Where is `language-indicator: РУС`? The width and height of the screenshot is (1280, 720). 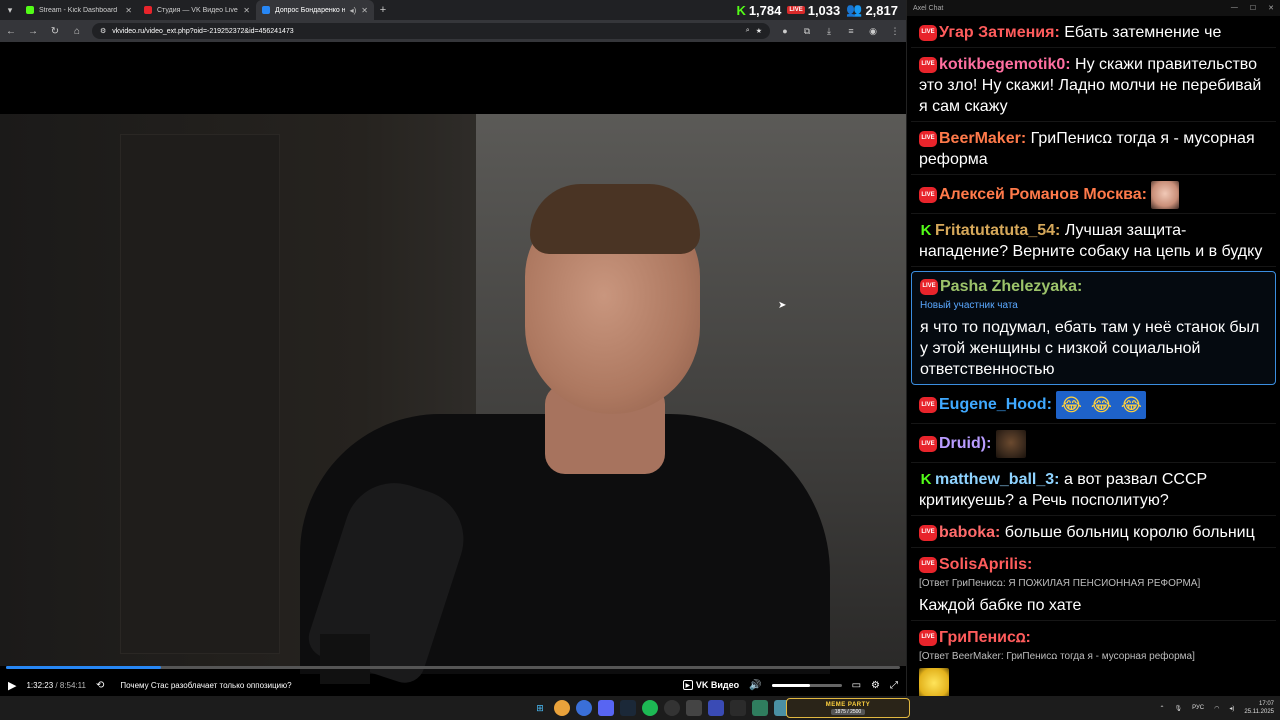
language-indicator: РУС is located at coordinates (1198, 708).